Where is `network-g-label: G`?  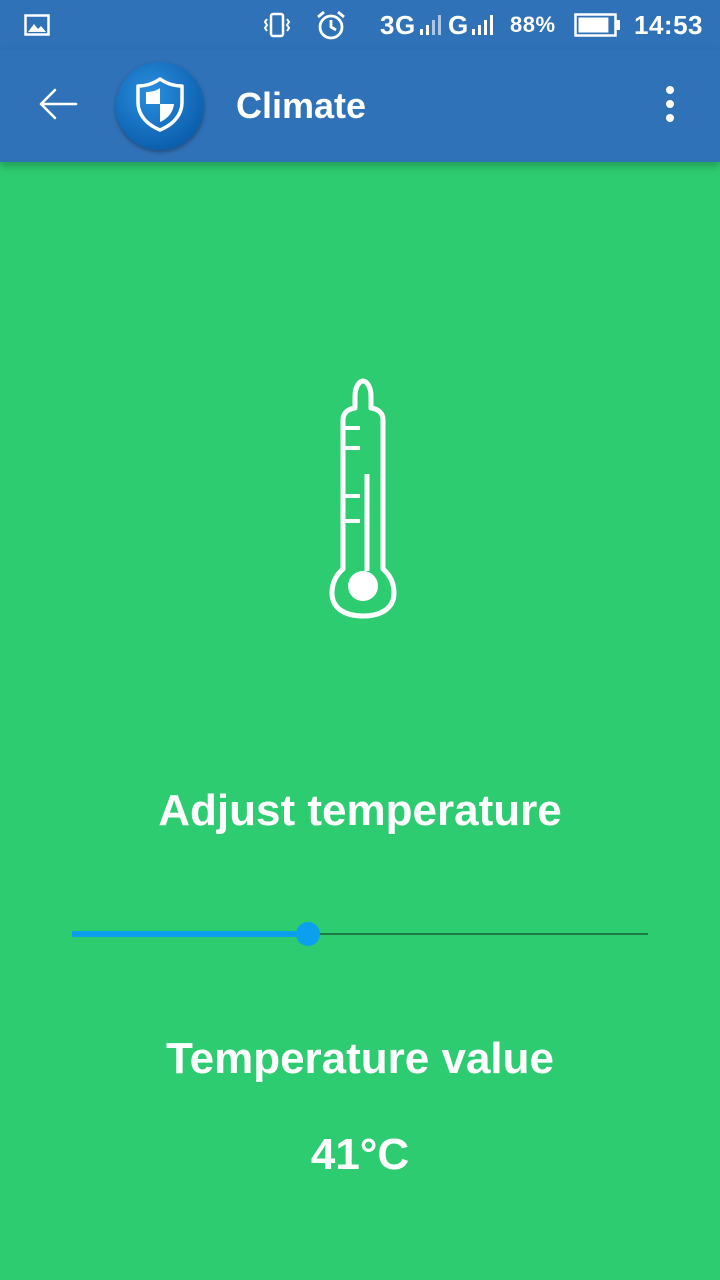
network-g-label: G is located at coordinates (458, 24).